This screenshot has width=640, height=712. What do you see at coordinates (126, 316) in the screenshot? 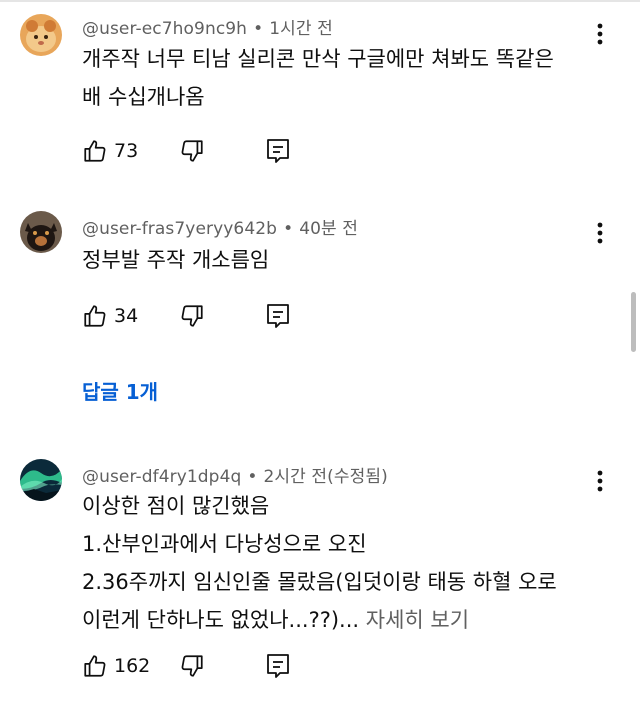
I see `like-count: 34` at bounding box center [126, 316].